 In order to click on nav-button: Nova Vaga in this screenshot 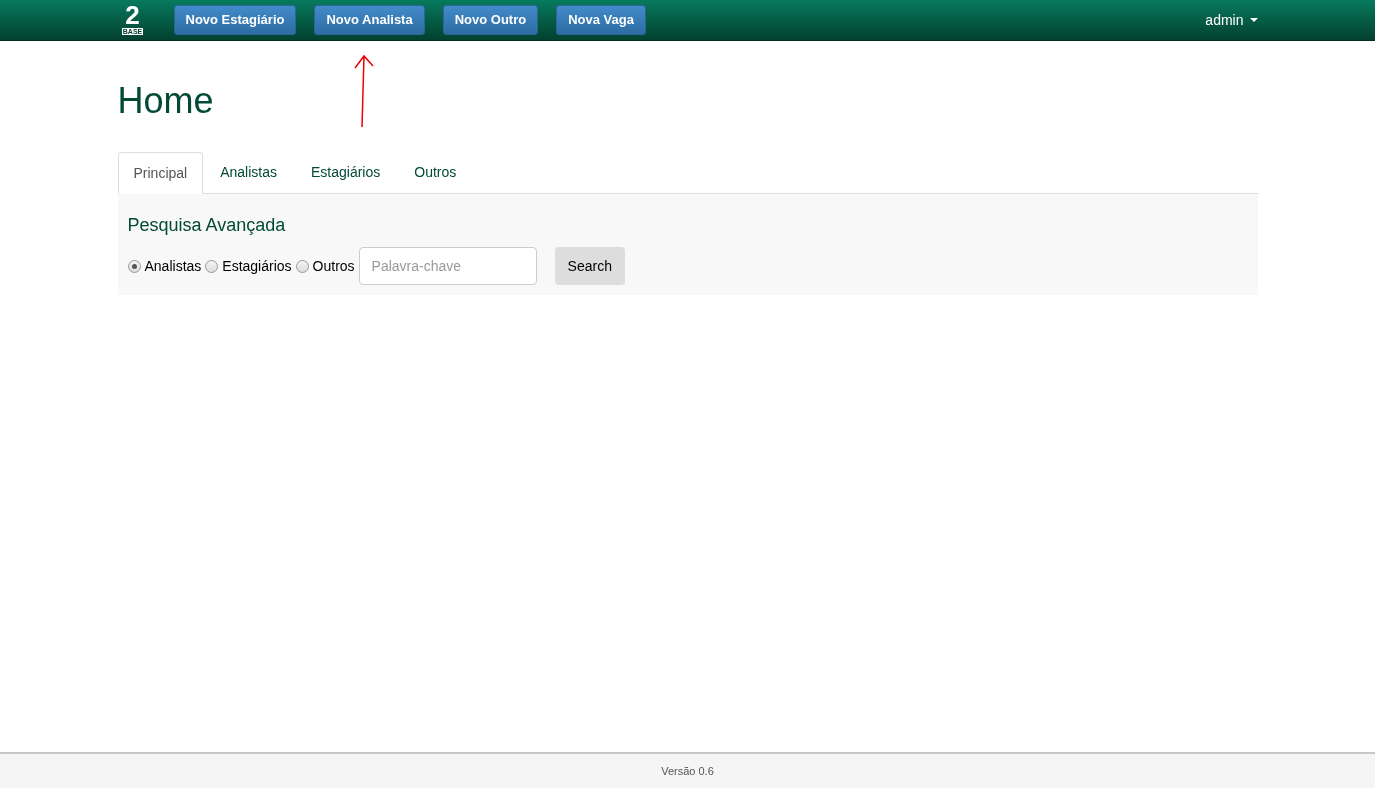, I will do `click(601, 20)`.